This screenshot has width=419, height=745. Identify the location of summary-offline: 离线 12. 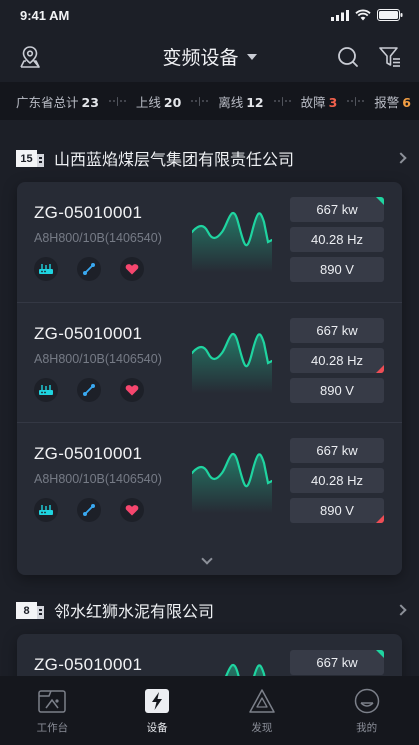
(240, 101).